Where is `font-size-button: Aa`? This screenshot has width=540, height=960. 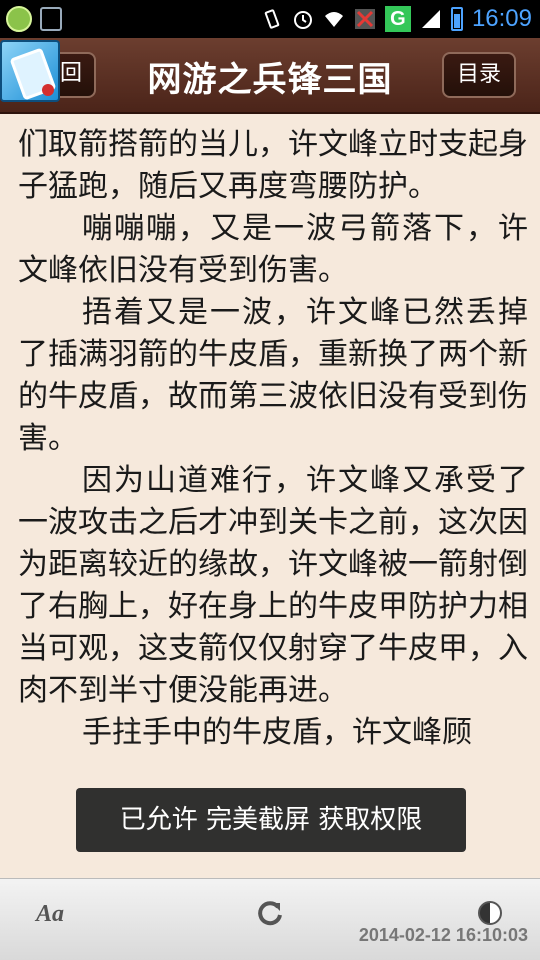
font-size-button: Aa is located at coordinates (50, 914).